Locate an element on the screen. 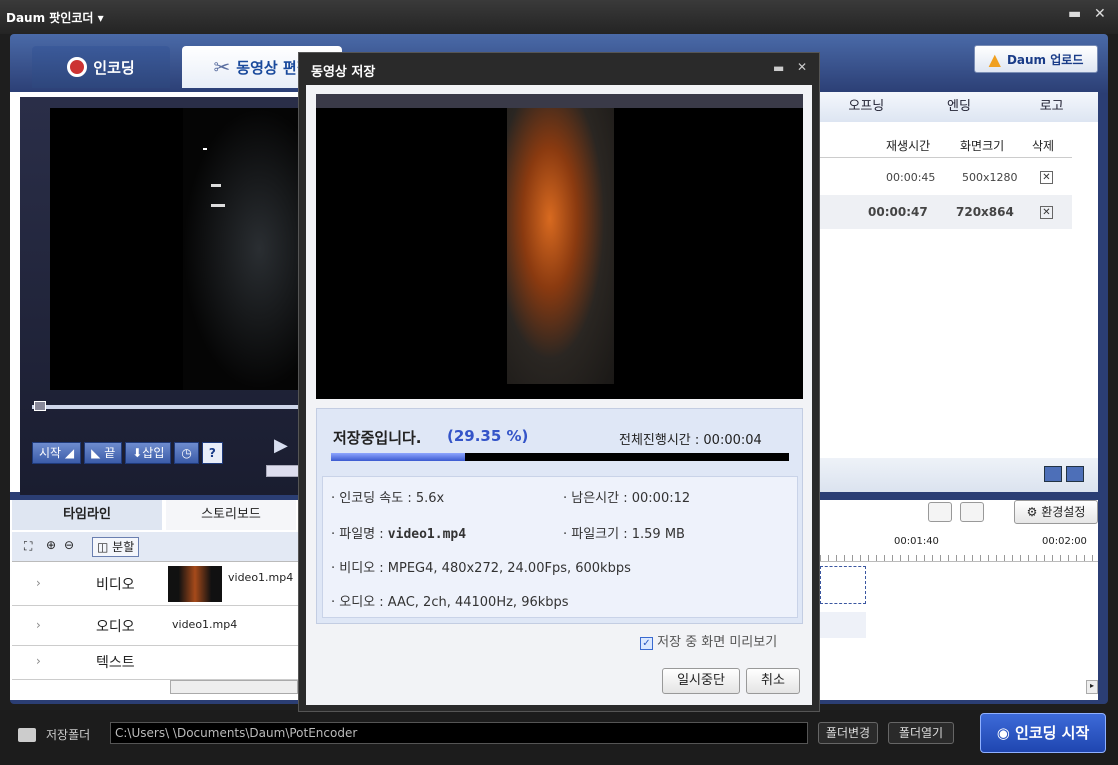  folder-save-icon is located at coordinates (27, 735).